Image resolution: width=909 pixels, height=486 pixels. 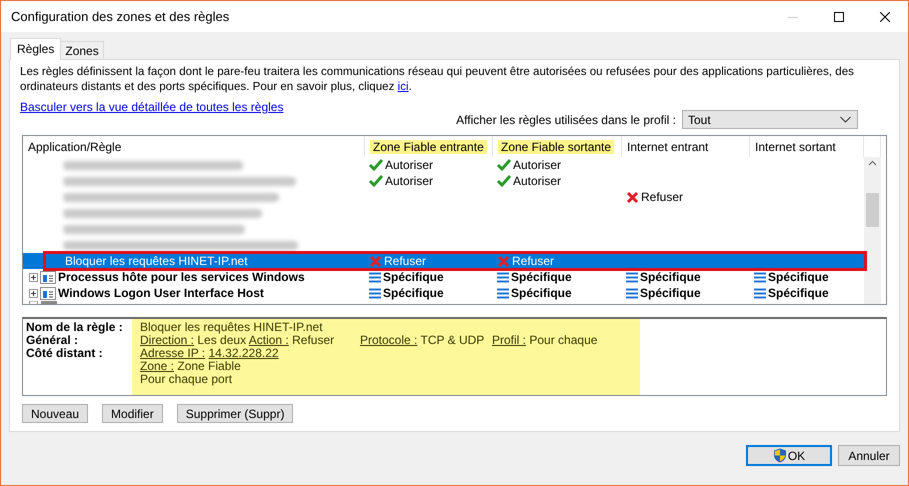 I want to click on field-key: Adresse IP :, so click(x=173, y=353).